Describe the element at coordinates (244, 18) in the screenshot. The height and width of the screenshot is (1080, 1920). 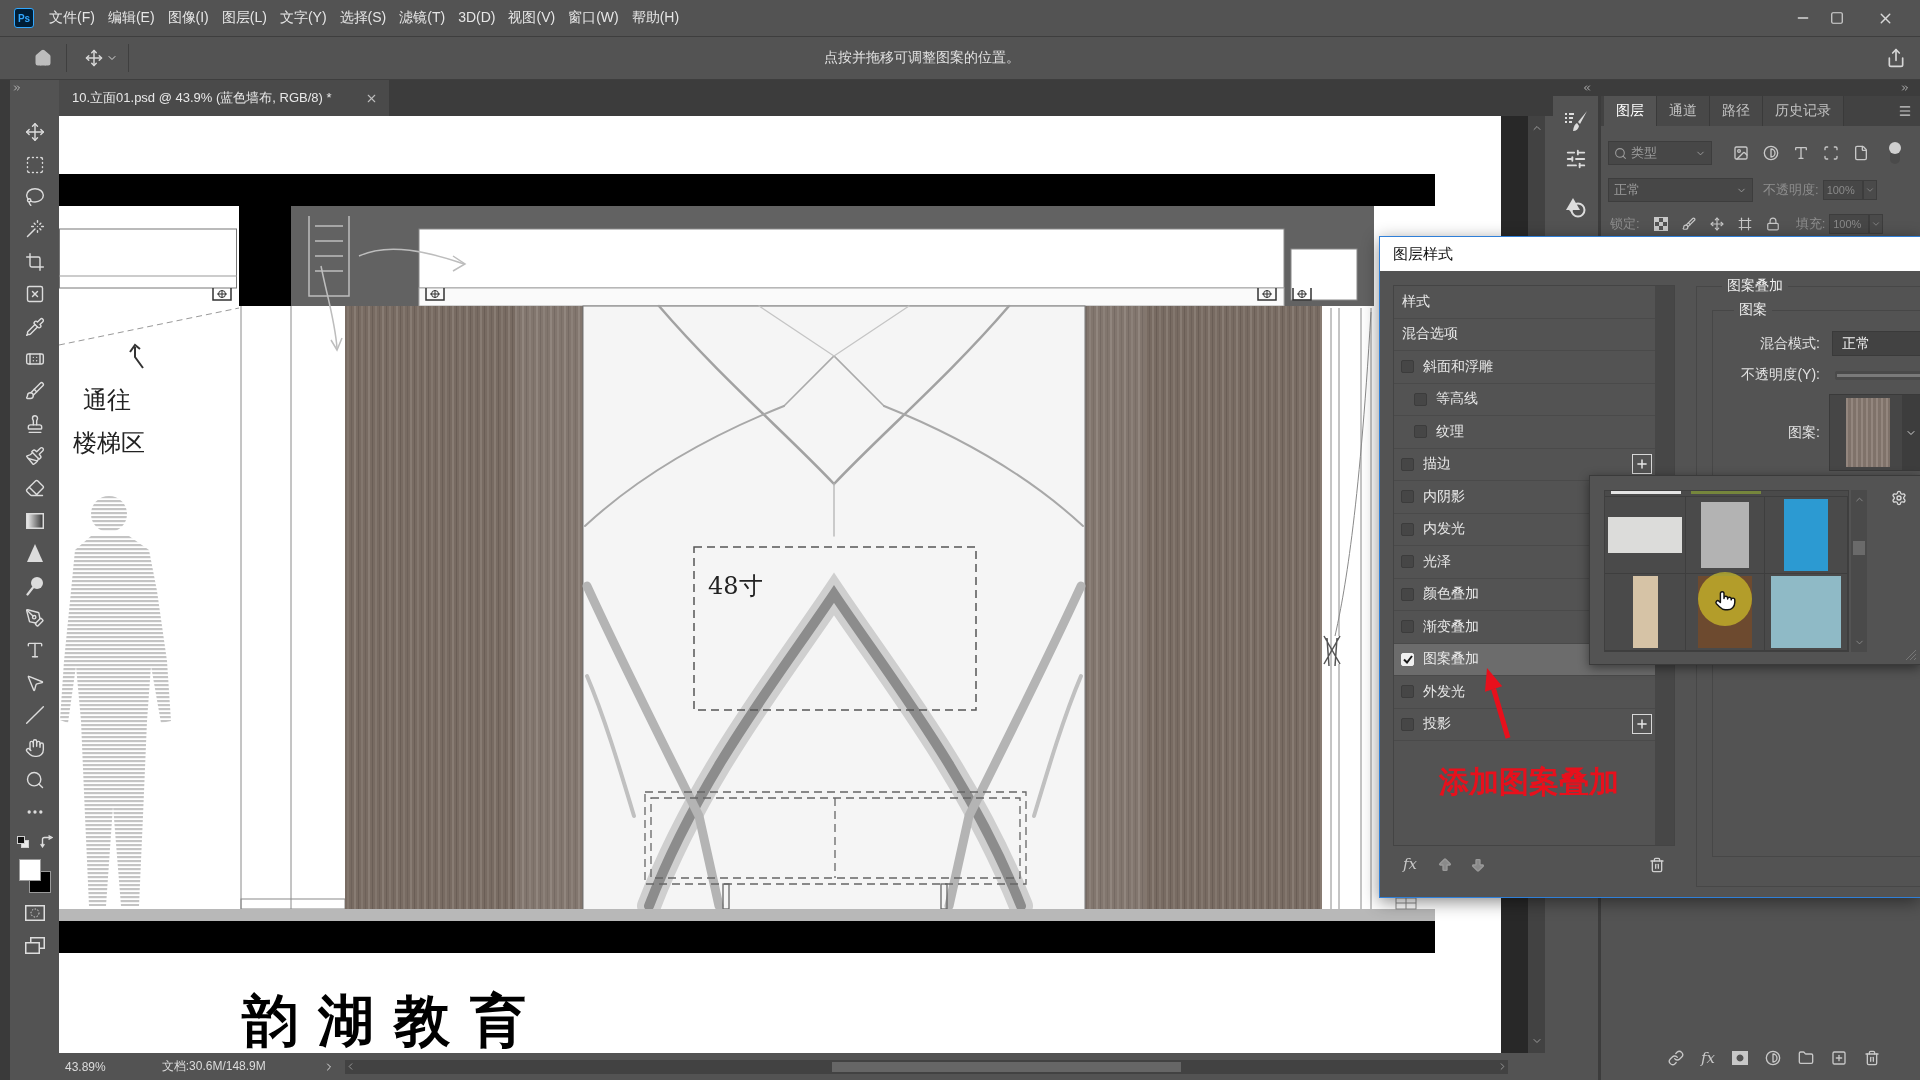
I see `menu-item: 图层(L)` at that location.